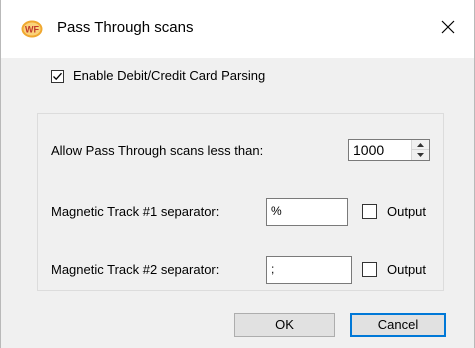 This screenshot has width=475, height=348. What do you see at coordinates (420, 155) in the screenshot?
I see `stepper-down-button` at bounding box center [420, 155].